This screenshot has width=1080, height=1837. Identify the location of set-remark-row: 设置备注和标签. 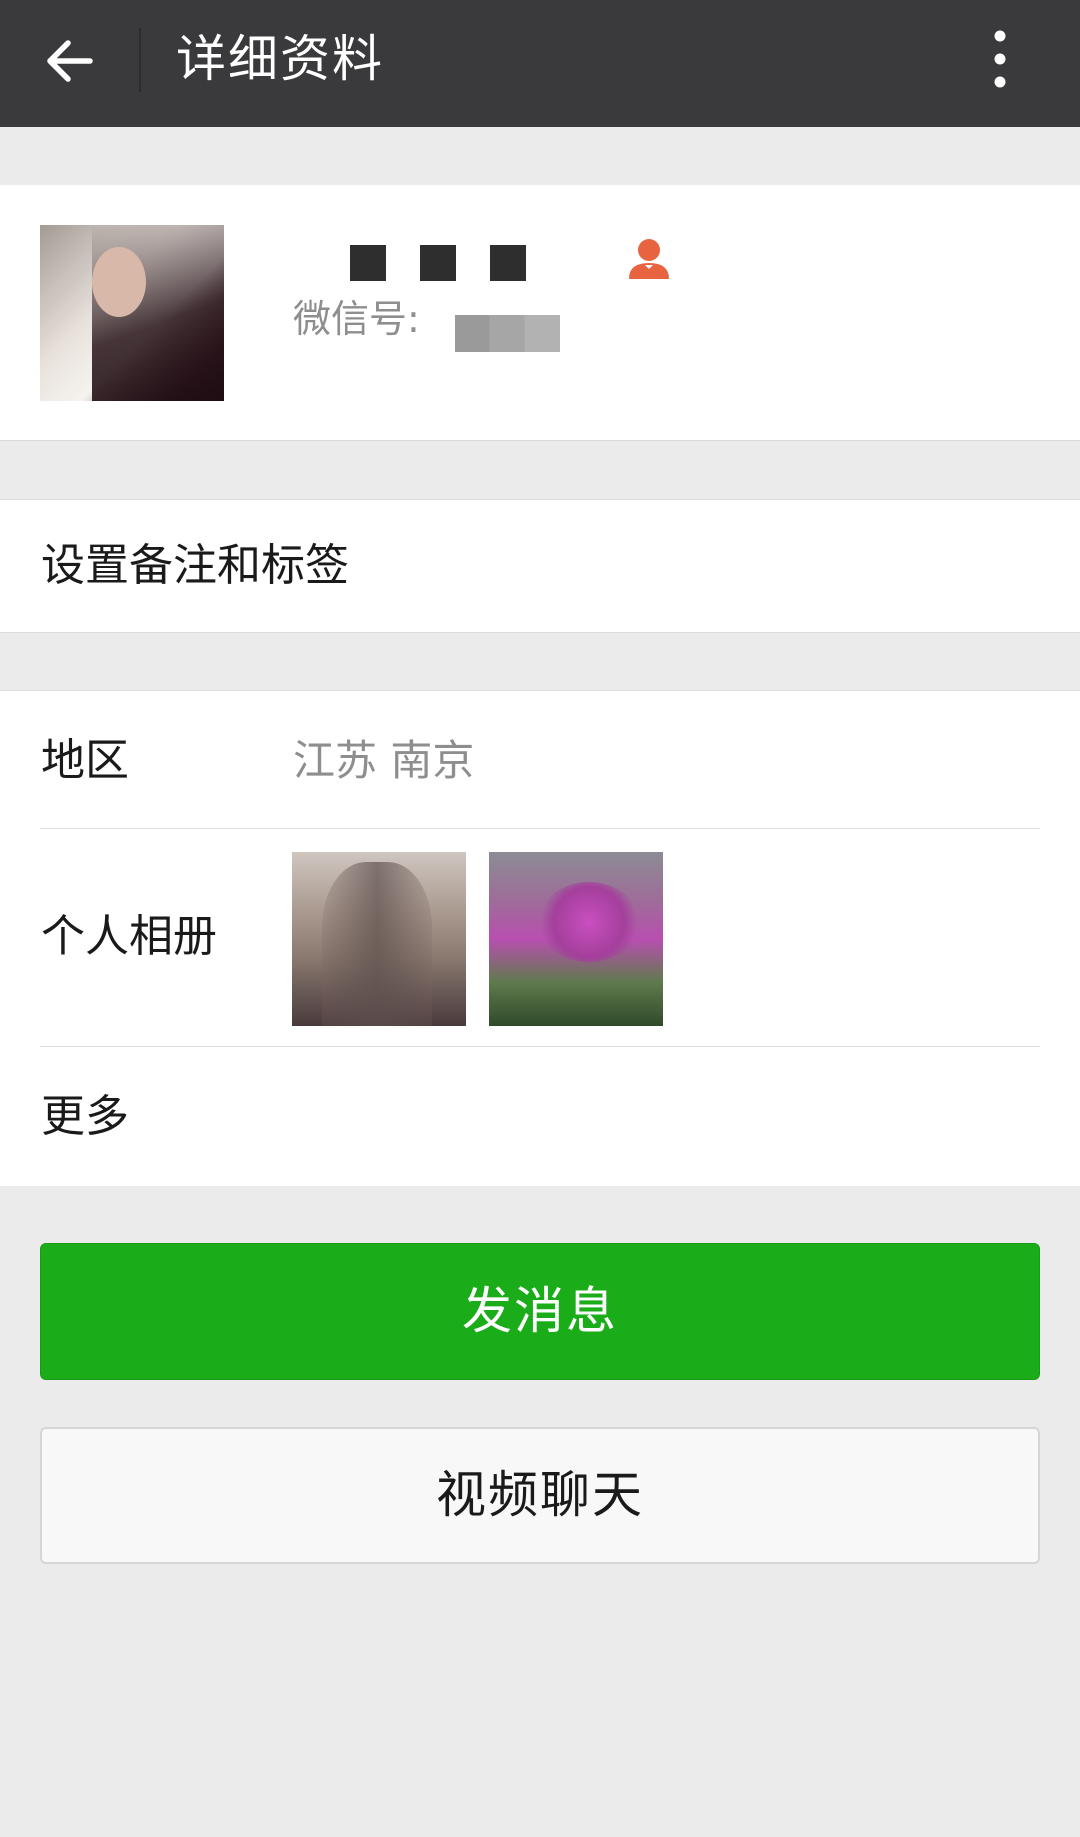
(540, 566).